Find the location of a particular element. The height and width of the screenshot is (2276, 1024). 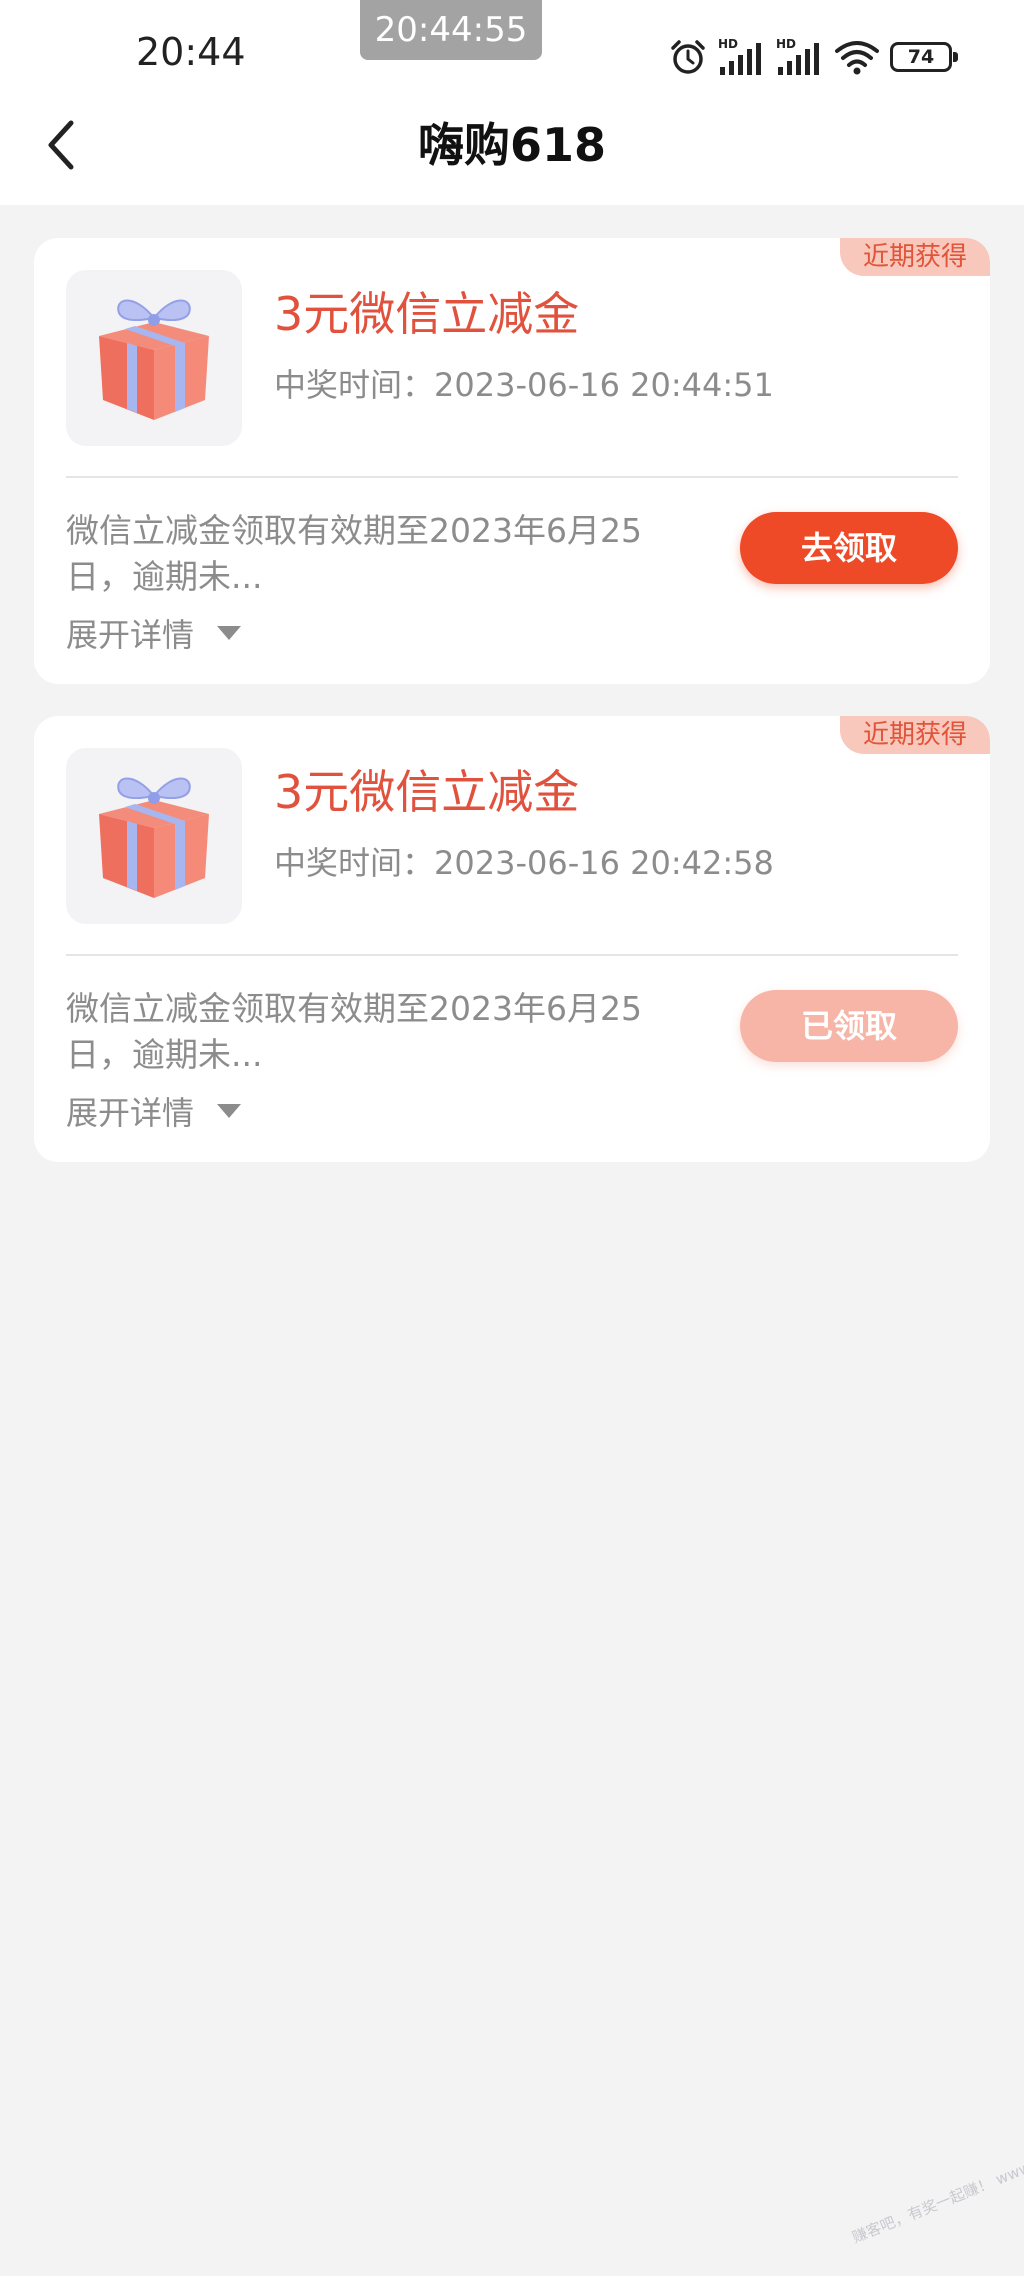

status-time: 20:44 is located at coordinates (191, 52).